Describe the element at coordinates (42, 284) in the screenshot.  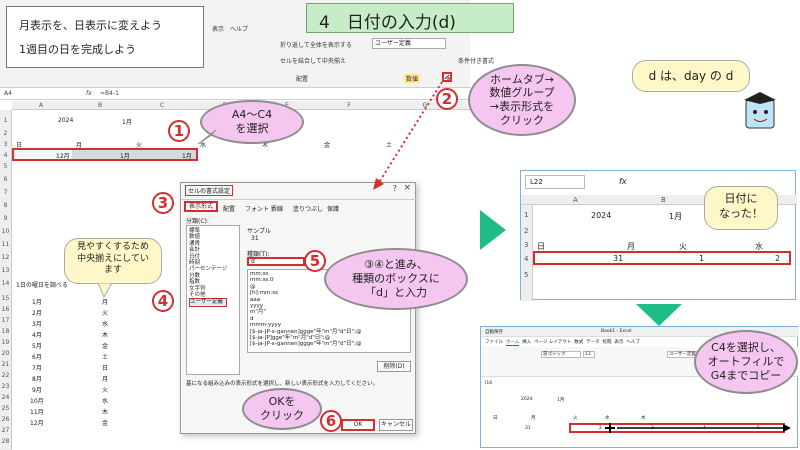
I see `weekday-lookup-label: 1日の曜日を調べる` at that location.